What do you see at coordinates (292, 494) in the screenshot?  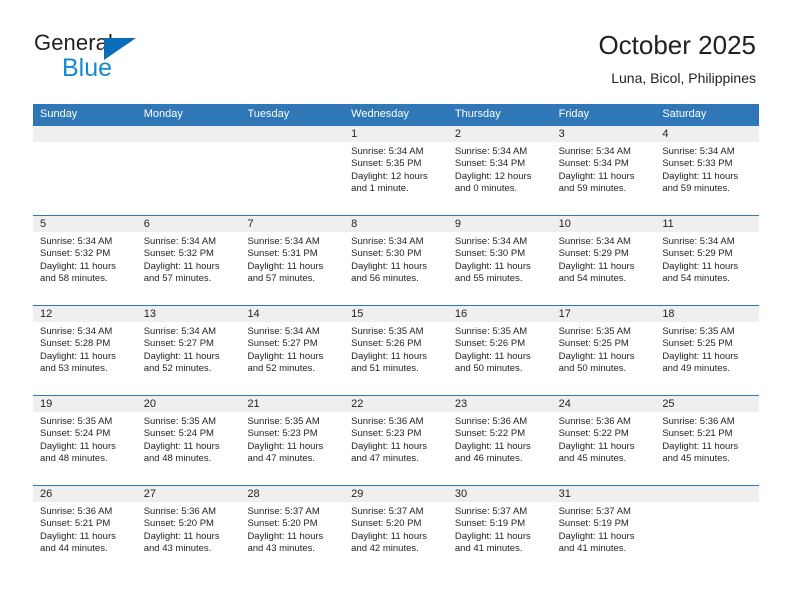 I see `day-number: 28` at bounding box center [292, 494].